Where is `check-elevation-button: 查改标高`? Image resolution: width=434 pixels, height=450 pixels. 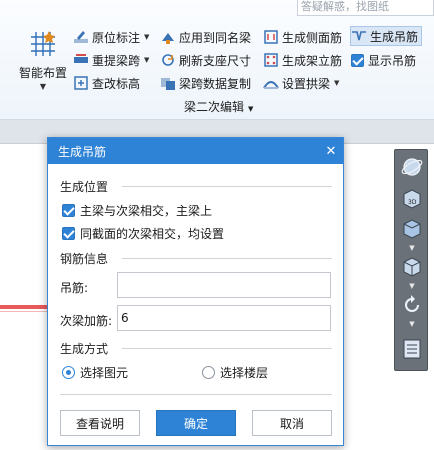 check-elevation-button: 查改标高 is located at coordinates (106, 83).